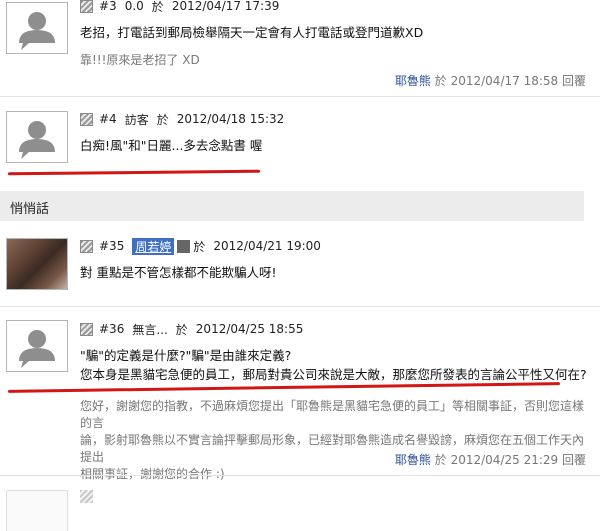  I want to click on comment-author: 訪客, so click(136, 119).